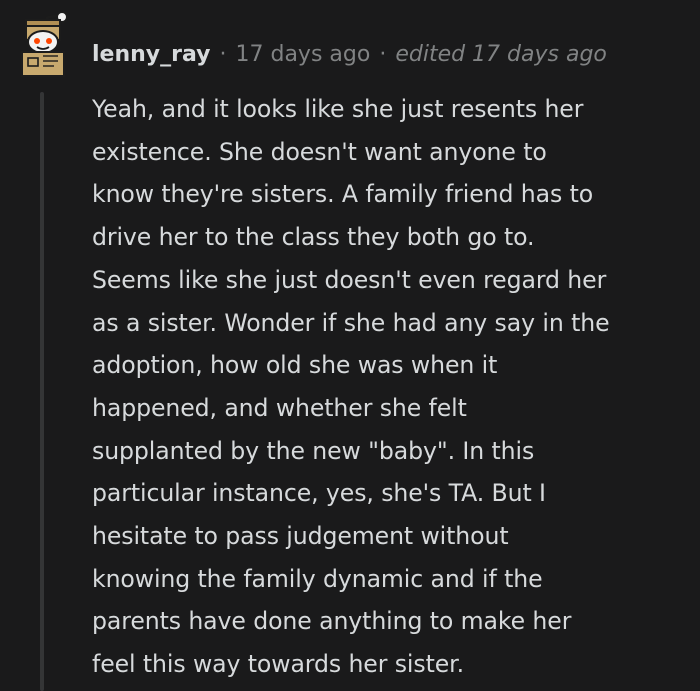  I want to click on comment-body-line: parents have done anything to make her, so click(332, 621).